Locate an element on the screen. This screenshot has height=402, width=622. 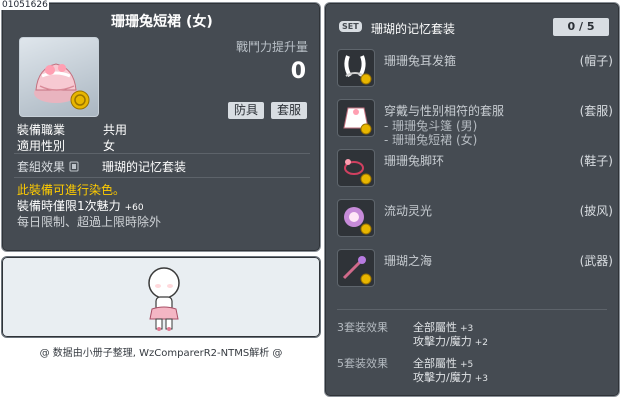
job-key: 裝備職業 is located at coordinates (41, 130).